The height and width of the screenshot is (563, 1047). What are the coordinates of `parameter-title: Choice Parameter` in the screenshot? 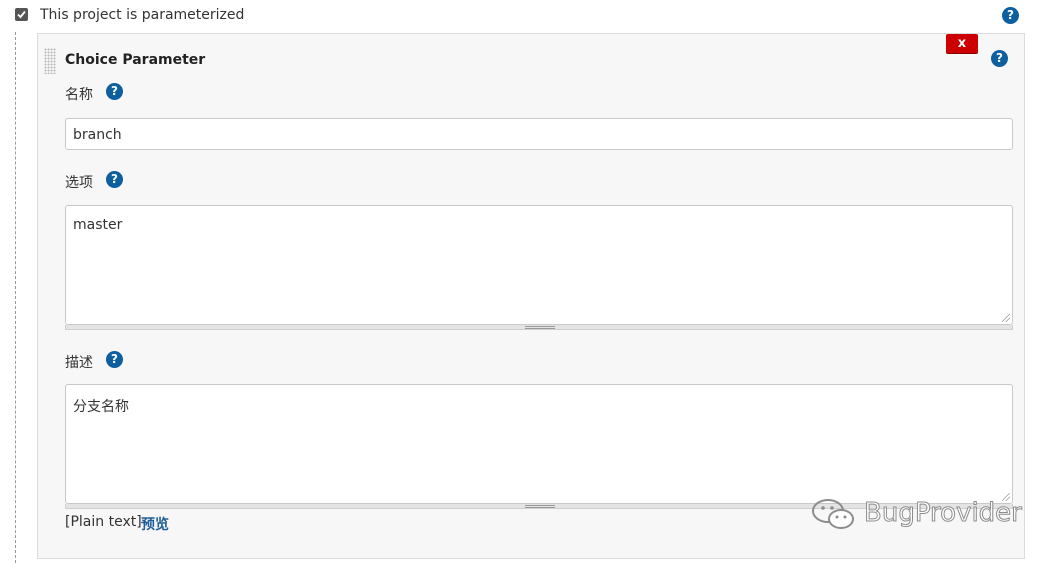 It's located at (135, 60).